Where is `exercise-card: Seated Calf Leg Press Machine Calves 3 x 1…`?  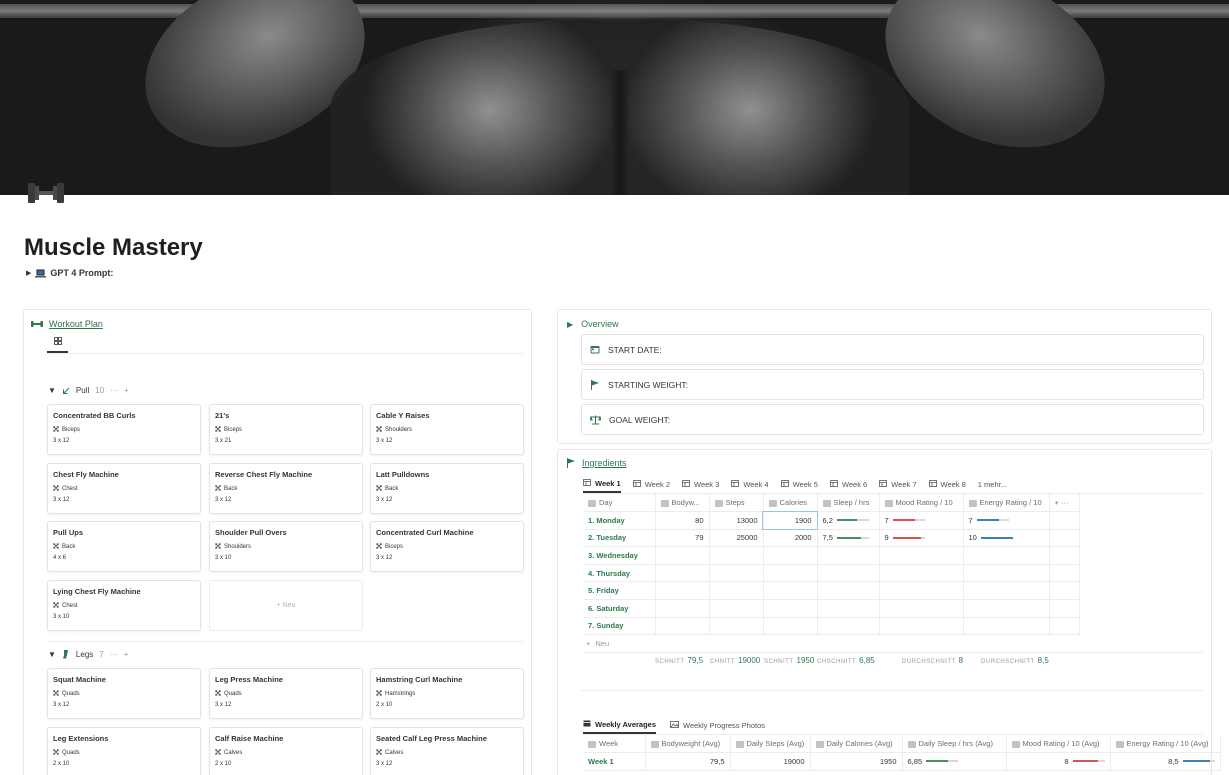
exercise-card: Seated Calf Leg Press Machine Calves 3 x 1… is located at coordinates (447, 750).